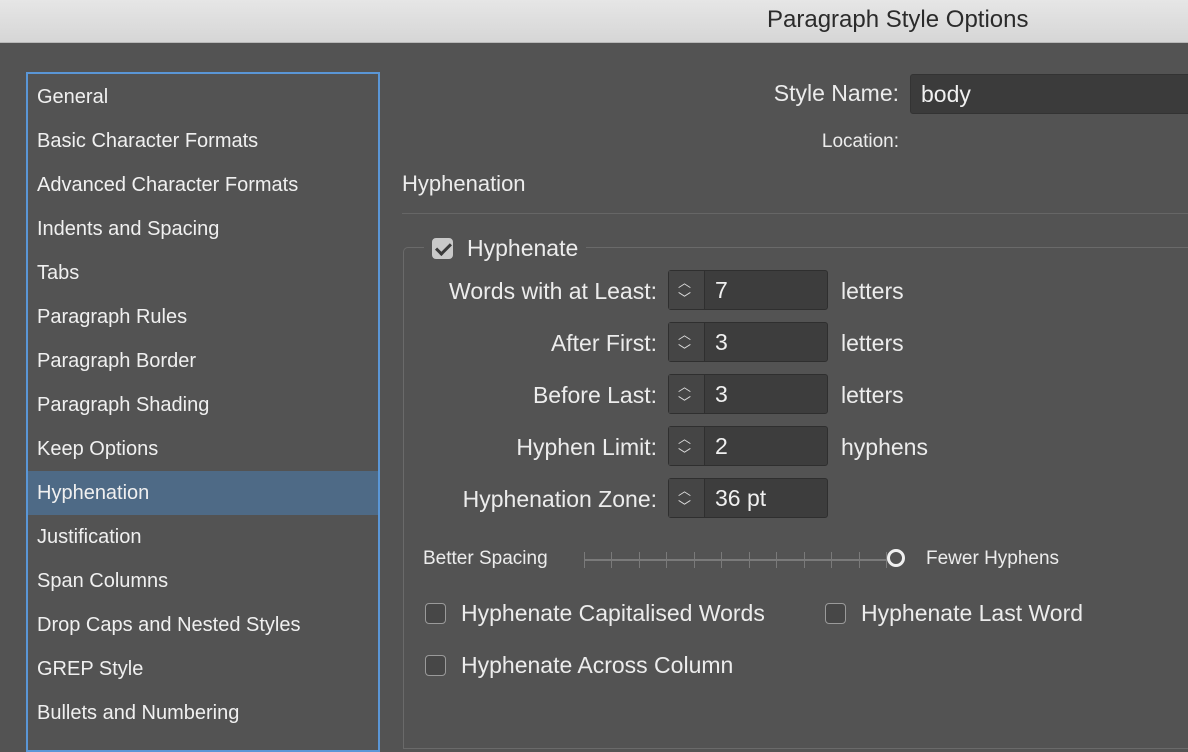  Describe the element at coordinates (203, 669) in the screenshot. I see `sidebar-item-grep-style: GREP Style` at that location.